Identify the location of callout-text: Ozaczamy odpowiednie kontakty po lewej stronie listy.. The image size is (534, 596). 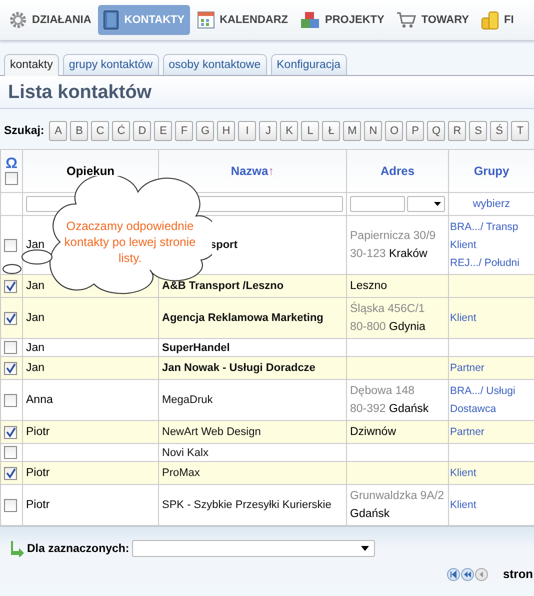
(130, 242).